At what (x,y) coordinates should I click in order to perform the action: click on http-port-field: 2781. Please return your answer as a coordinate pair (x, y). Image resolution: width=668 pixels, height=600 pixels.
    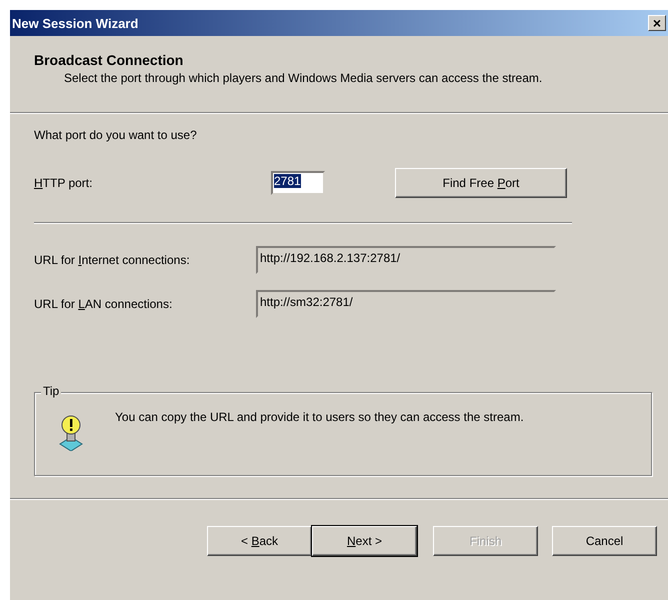
    Looking at the image, I should click on (298, 183).